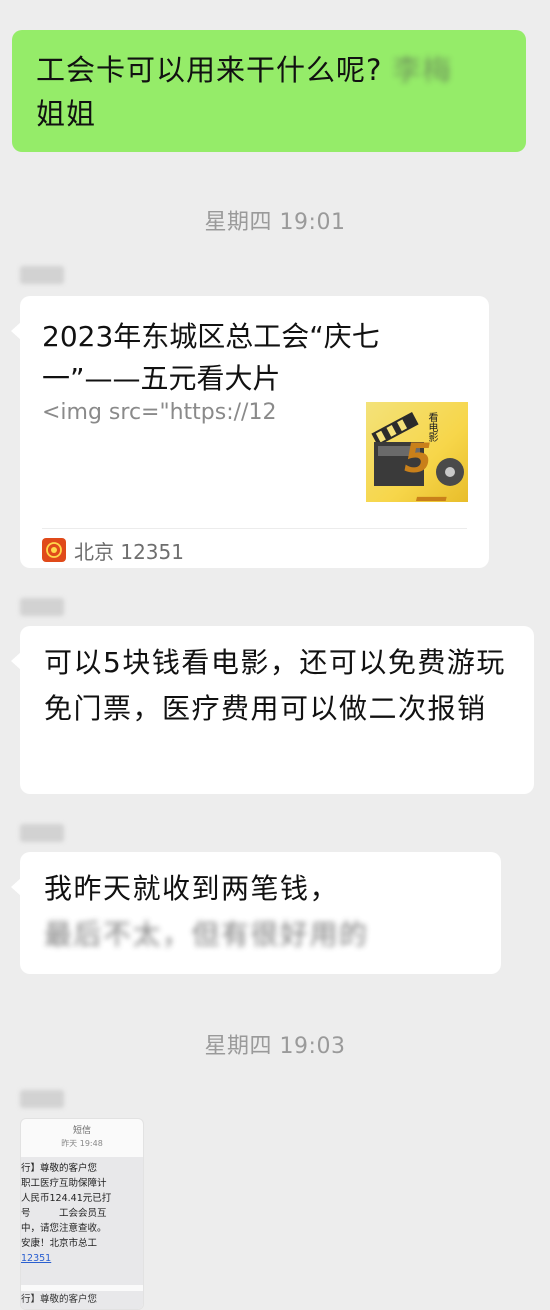 The width and height of the screenshot is (550, 1310). I want to click on sent-message-text: 工会卡可以用来干什么呢?, so click(209, 70).